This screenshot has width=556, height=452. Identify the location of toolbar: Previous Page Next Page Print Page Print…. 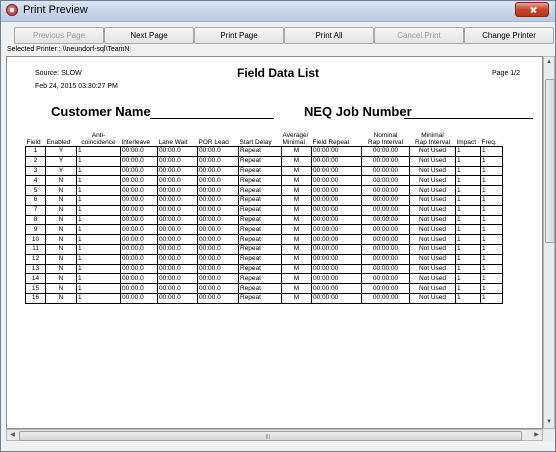
(280, 36).